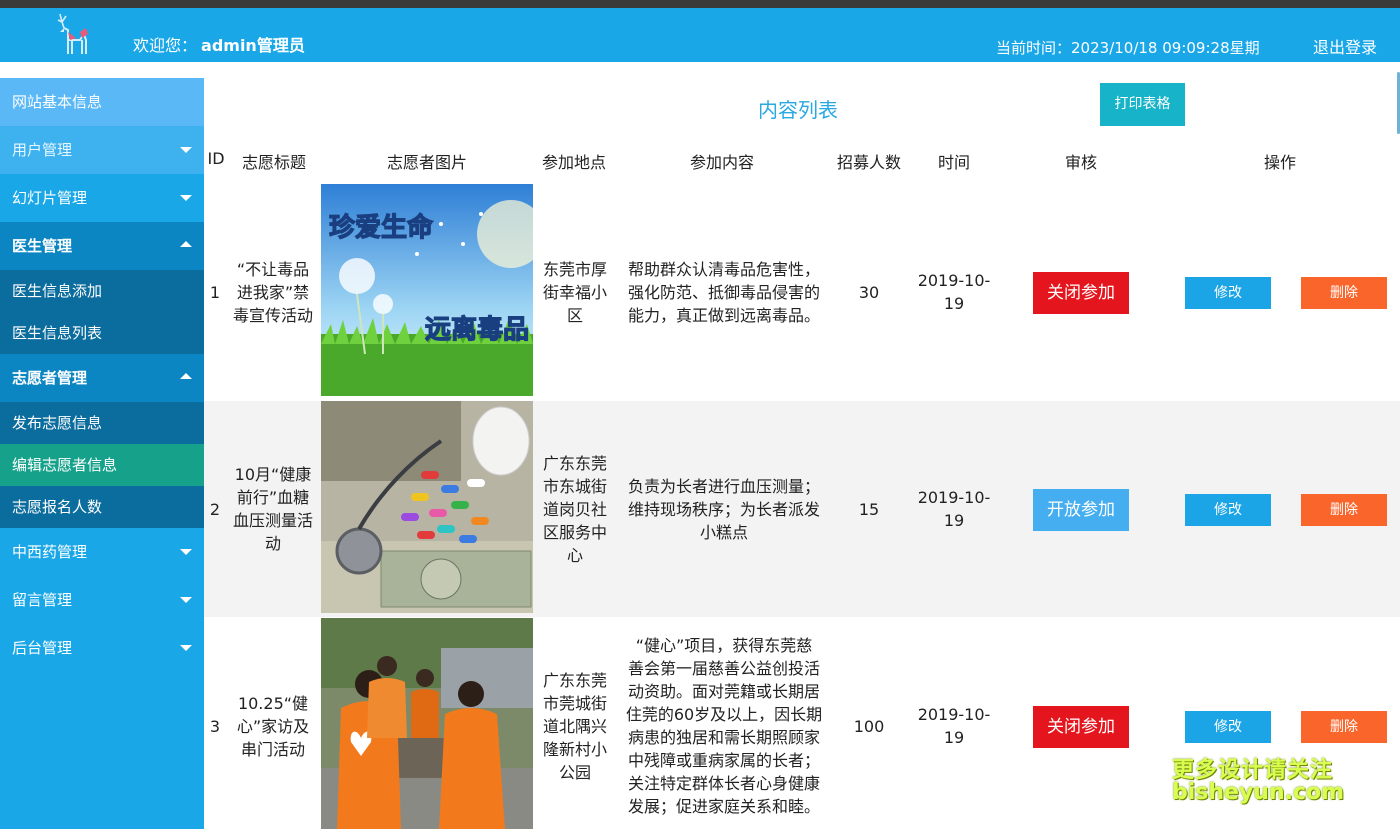 This screenshot has width=1400, height=829. Describe the element at coordinates (1142, 104) in the screenshot. I see `print-table-button: 打印表格` at that location.